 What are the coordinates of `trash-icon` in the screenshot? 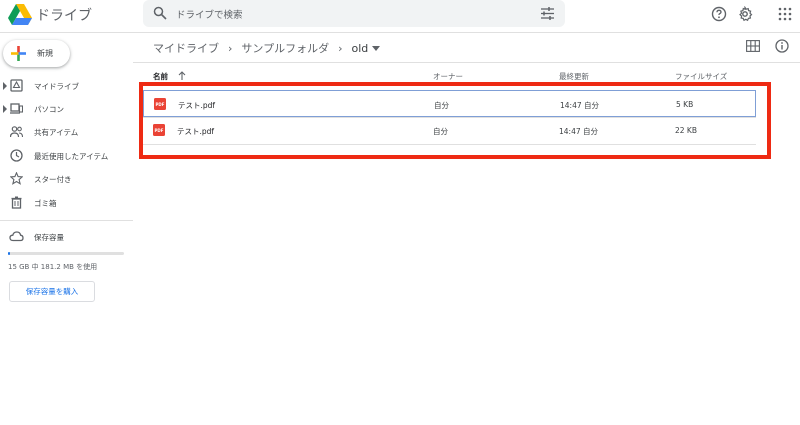 It's located at (16, 202).